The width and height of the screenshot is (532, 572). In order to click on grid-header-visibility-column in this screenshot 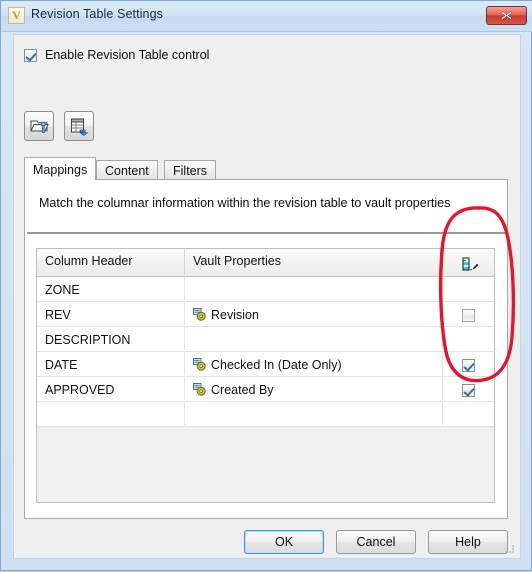, I will do `click(468, 262)`.